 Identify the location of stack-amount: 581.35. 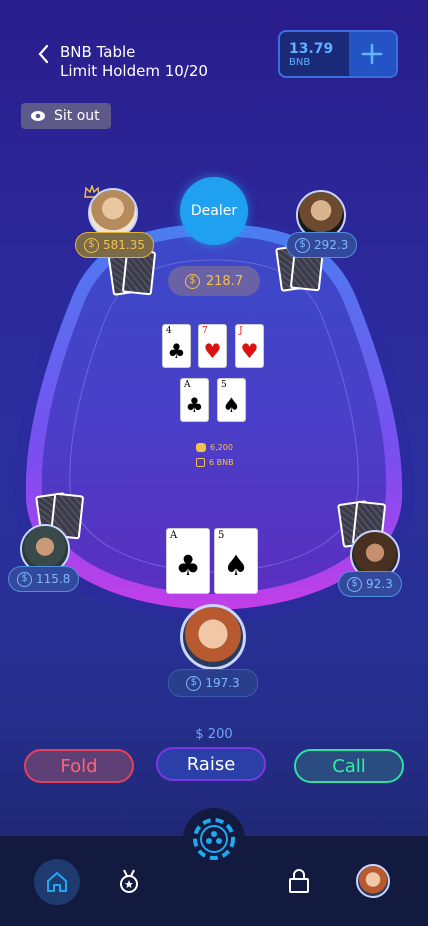
(124, 245).